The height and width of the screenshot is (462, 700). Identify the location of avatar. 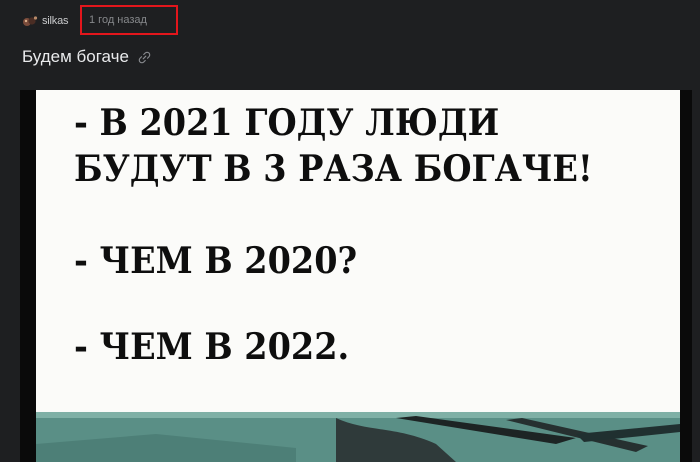
(30, 21).